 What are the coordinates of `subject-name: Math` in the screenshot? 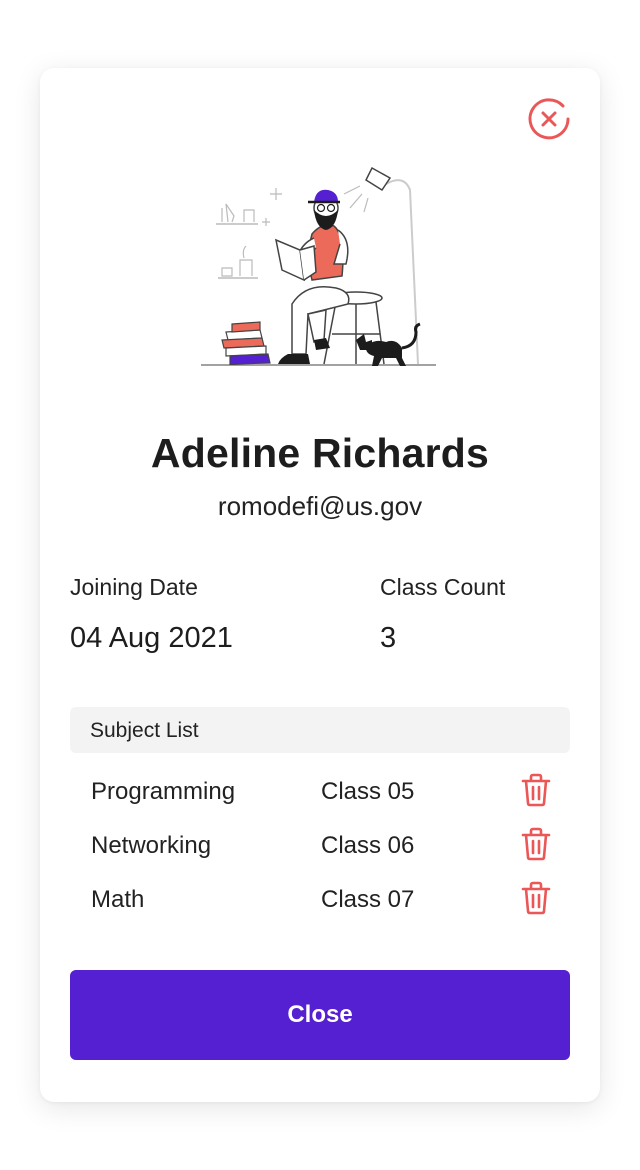 It's located at (118, 899).